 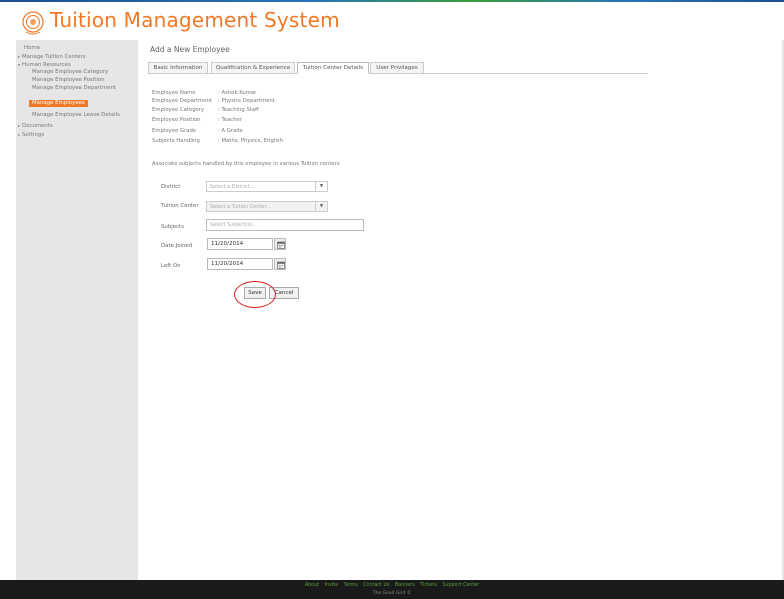 I want to click on tab-basic-information: Basic Information, so click(x=178, y=68).